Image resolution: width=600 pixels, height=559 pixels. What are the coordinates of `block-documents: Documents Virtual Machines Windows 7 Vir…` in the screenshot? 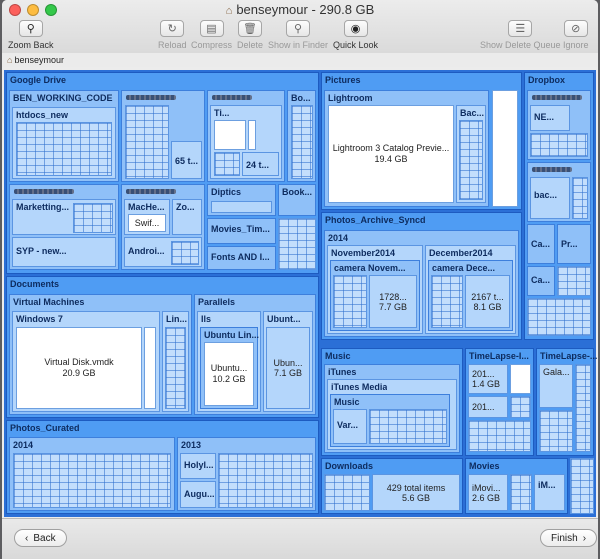 It's located at (162, 347).